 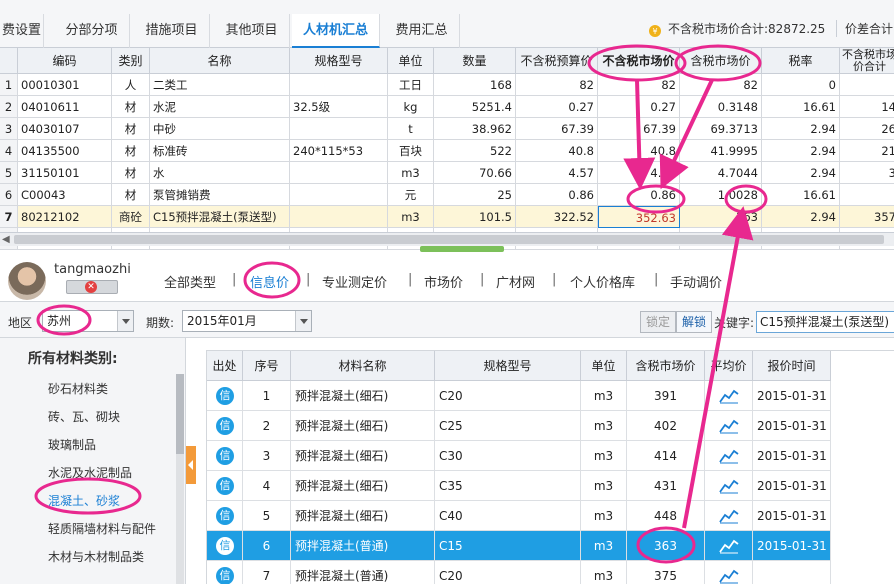 What do you see at coordinates (269, 281) in the screenshot?
I see `source-info-price: 信息价` at bounding box center [269, 281].